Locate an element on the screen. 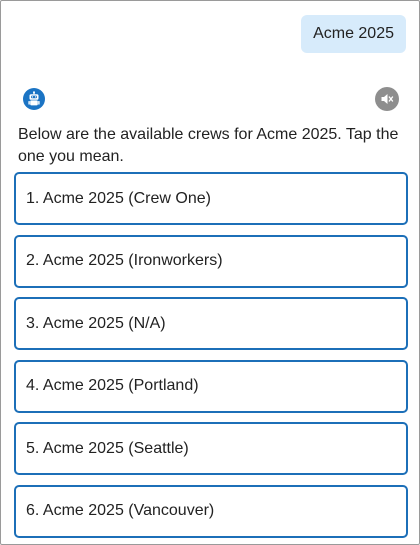 The width and height of the screenshot is (420, 545). speaker-muted-icon is located at coordinates (387, 99).